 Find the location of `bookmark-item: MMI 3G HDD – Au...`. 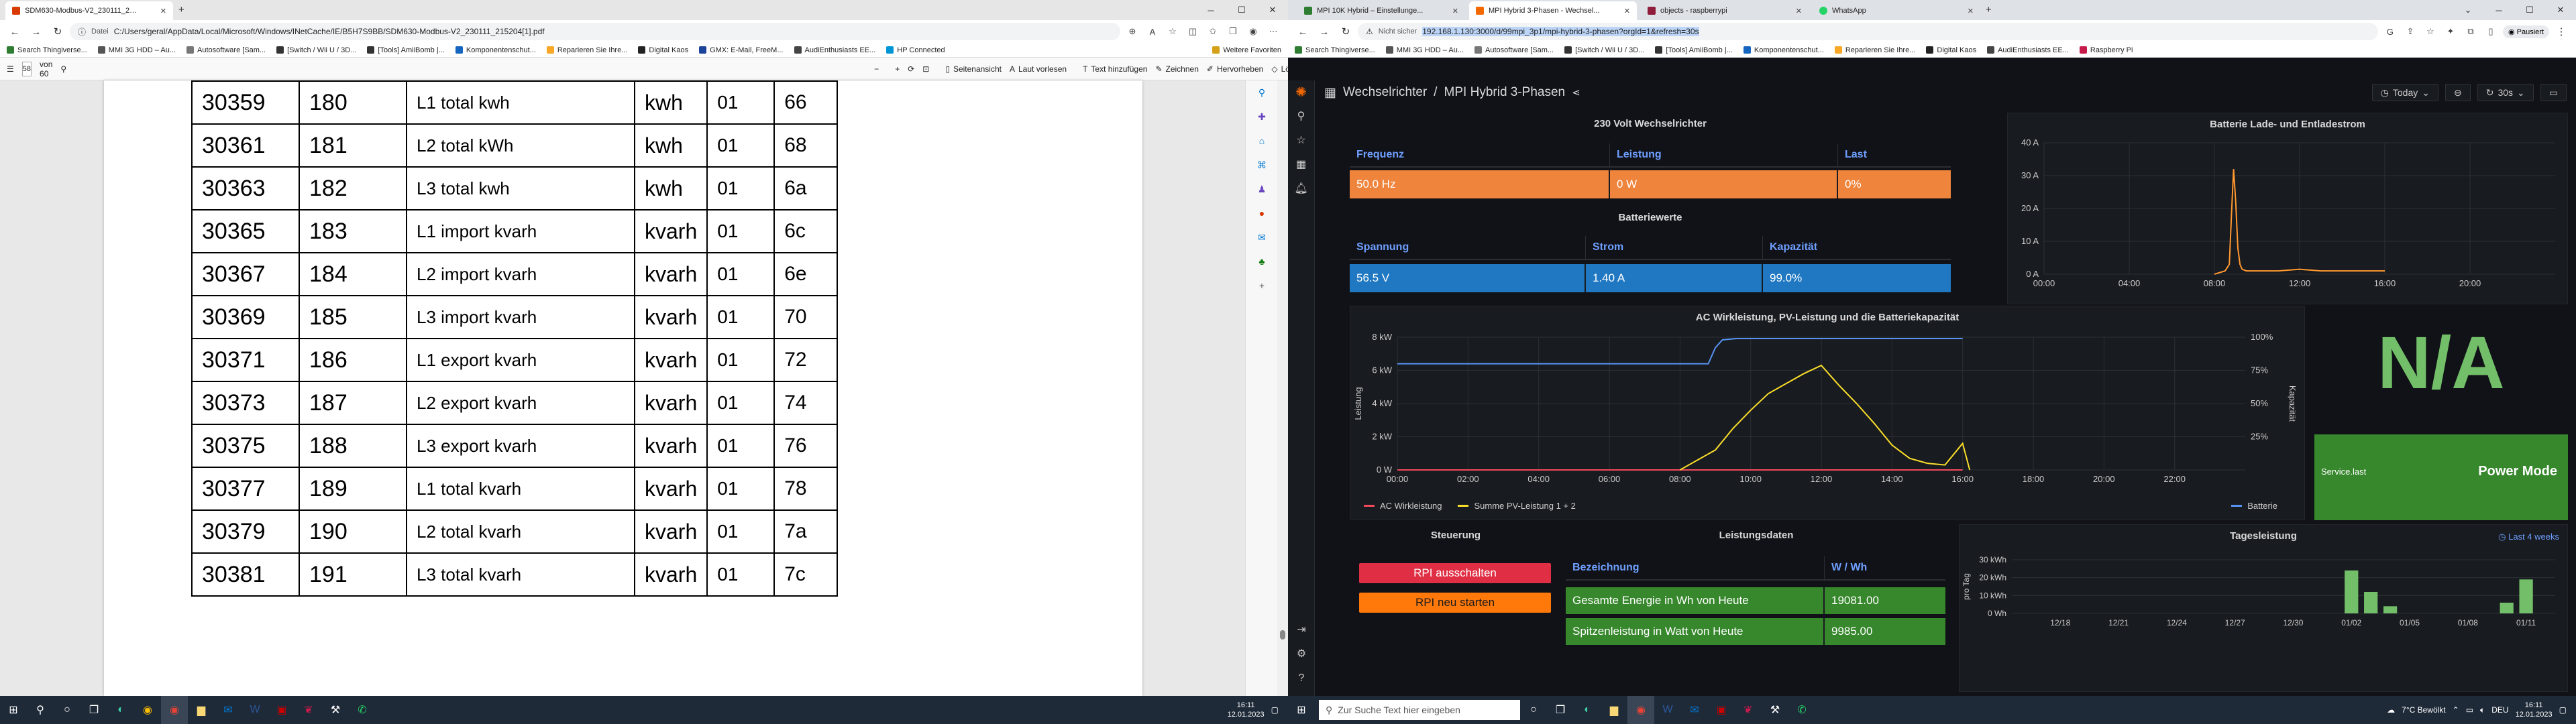

bookmark-item: MMI 3G HDD – Au... is located at coordinates (136, 50).